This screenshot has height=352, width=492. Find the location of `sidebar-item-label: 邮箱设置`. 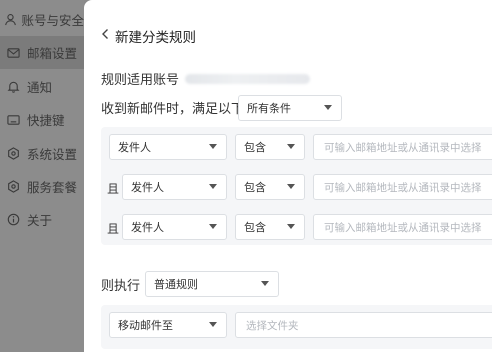

sidebar-item-label: 邮箱设置 is located at coordinates (52, 53).